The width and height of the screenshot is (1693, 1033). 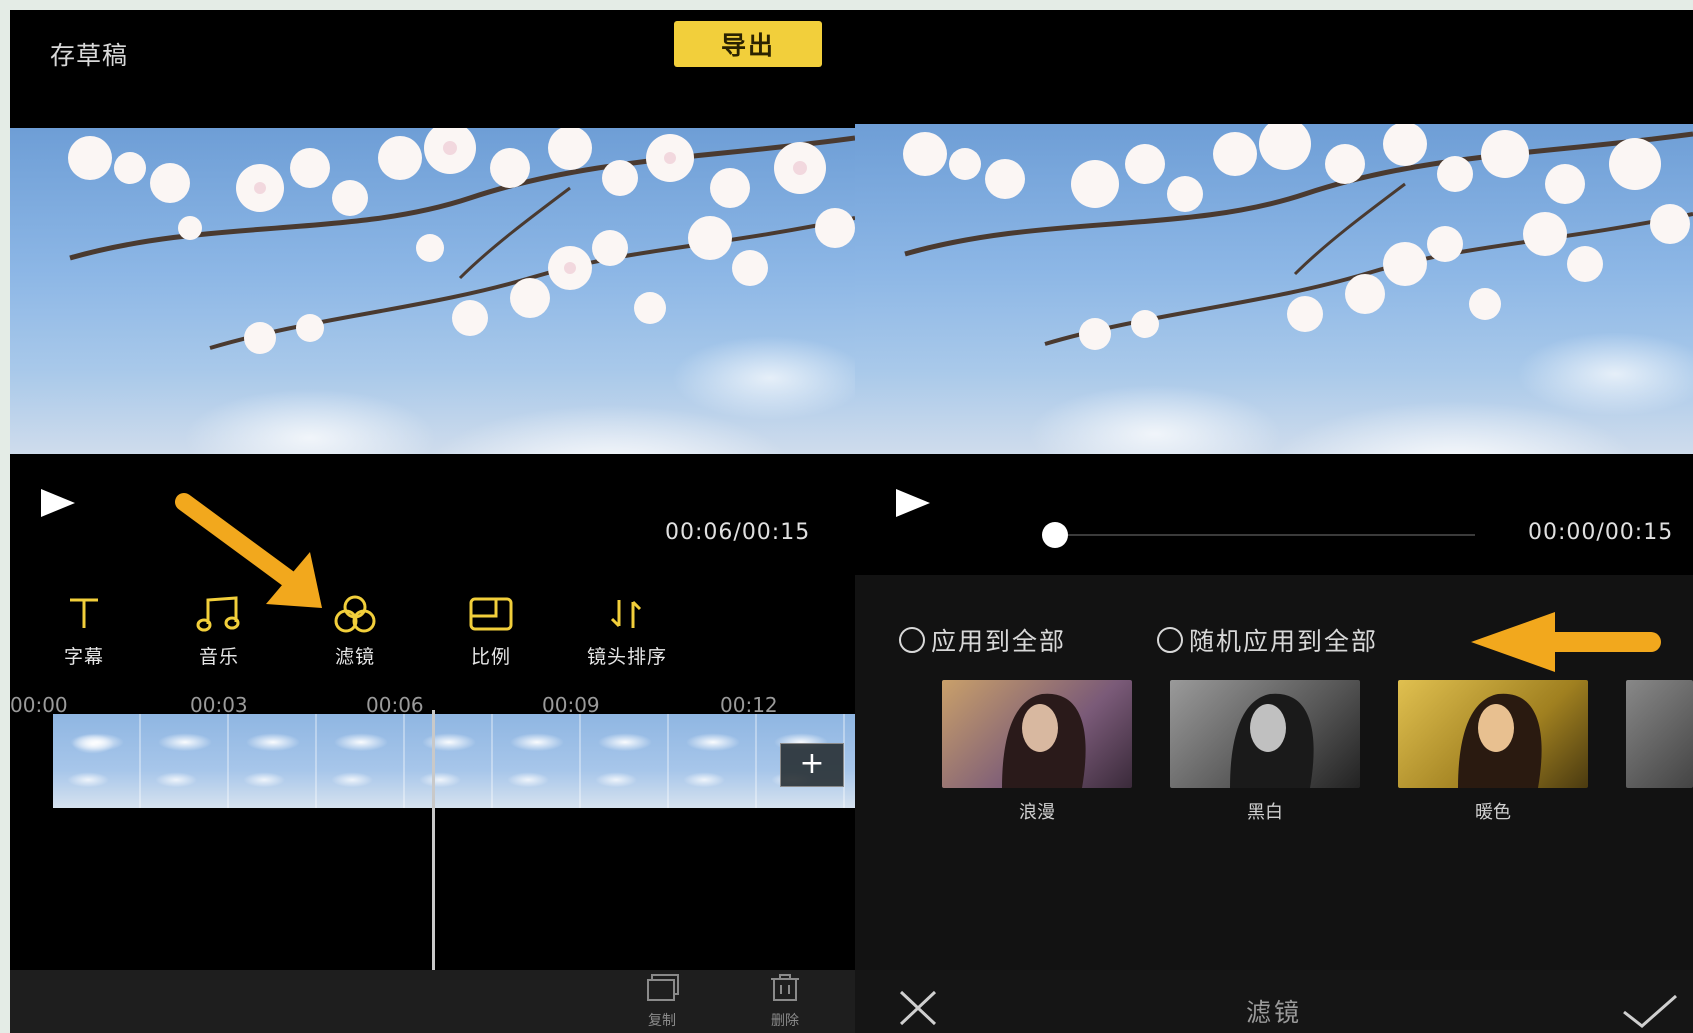 I want to click on delete-button: 删除, so click(x=785, y=1001).